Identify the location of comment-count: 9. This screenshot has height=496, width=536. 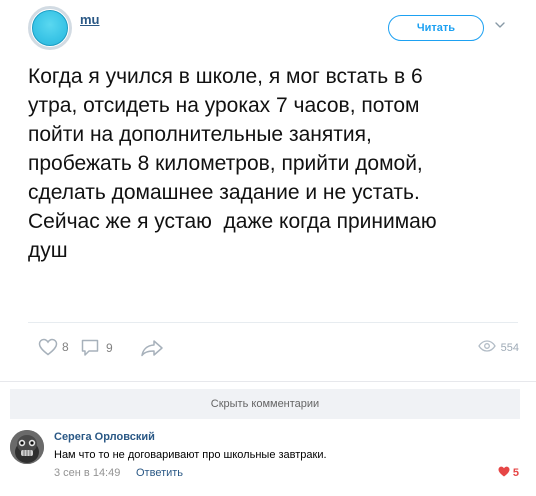
(109, 347).